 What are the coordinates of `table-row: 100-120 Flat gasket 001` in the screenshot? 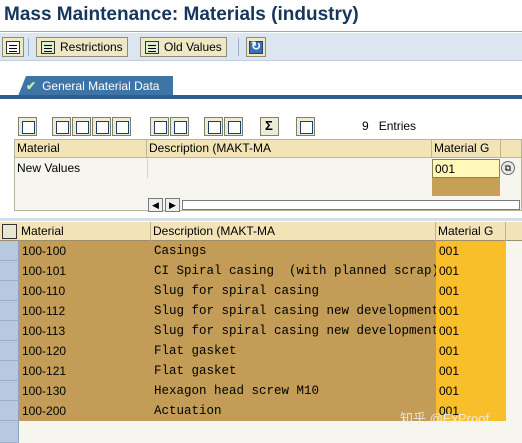 It's located at (261, 351).